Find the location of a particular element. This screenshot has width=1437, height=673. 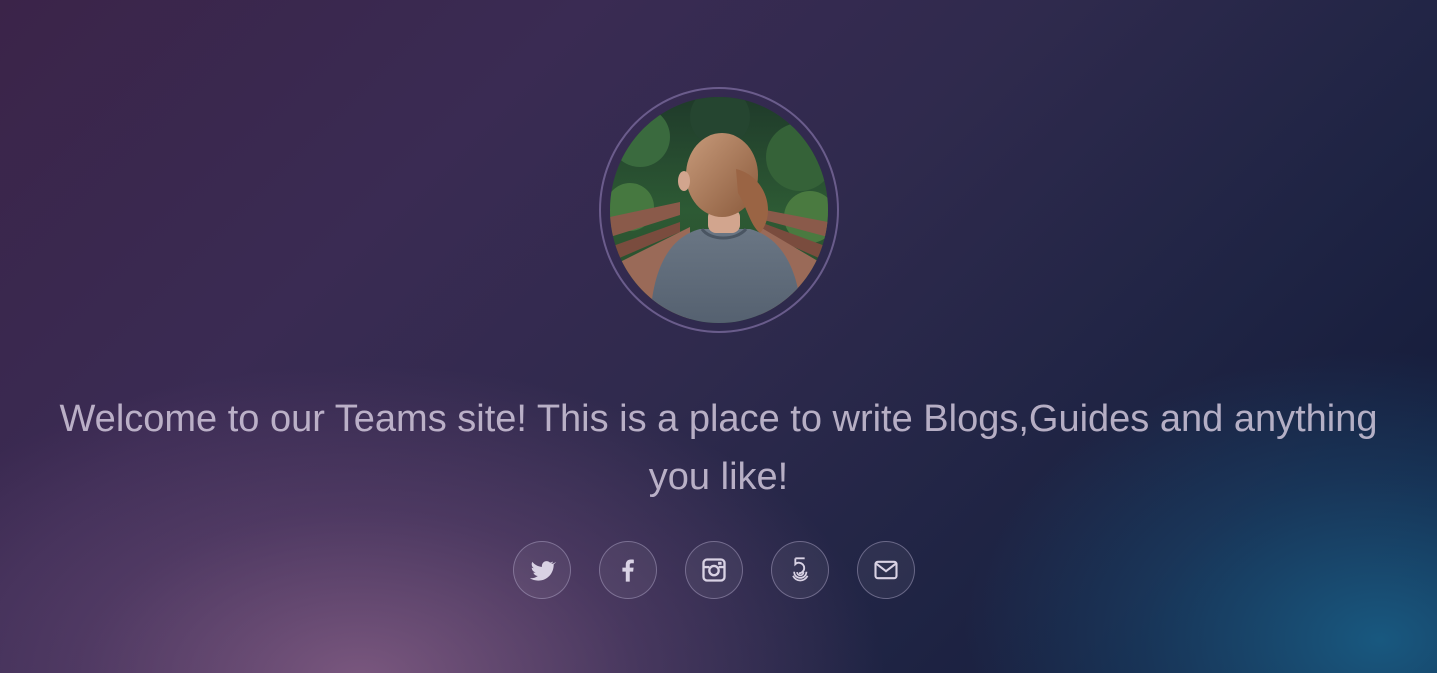

500px-button is located at coordinates (800, 570).